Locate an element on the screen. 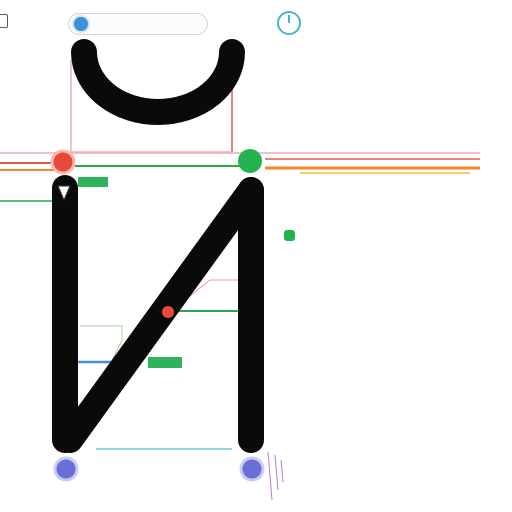  green-tag-top is located at coordinates (93, 182).